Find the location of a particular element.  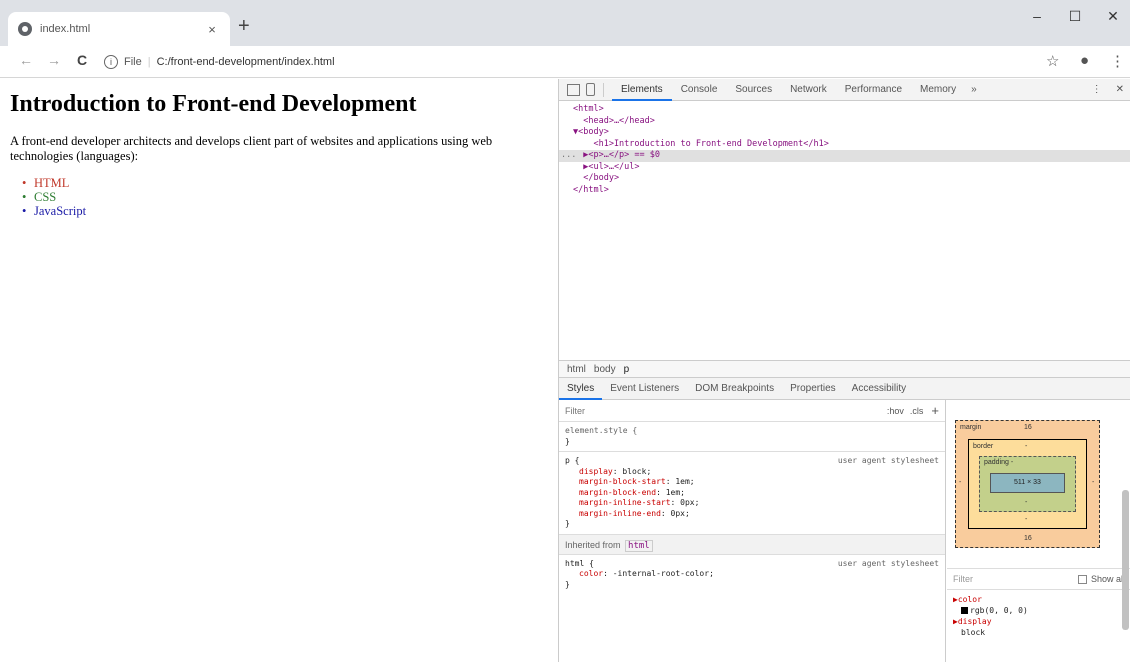

dom-node-selected: ... ▶<p>…</p> == $0 is located at coordinates (844, 156).